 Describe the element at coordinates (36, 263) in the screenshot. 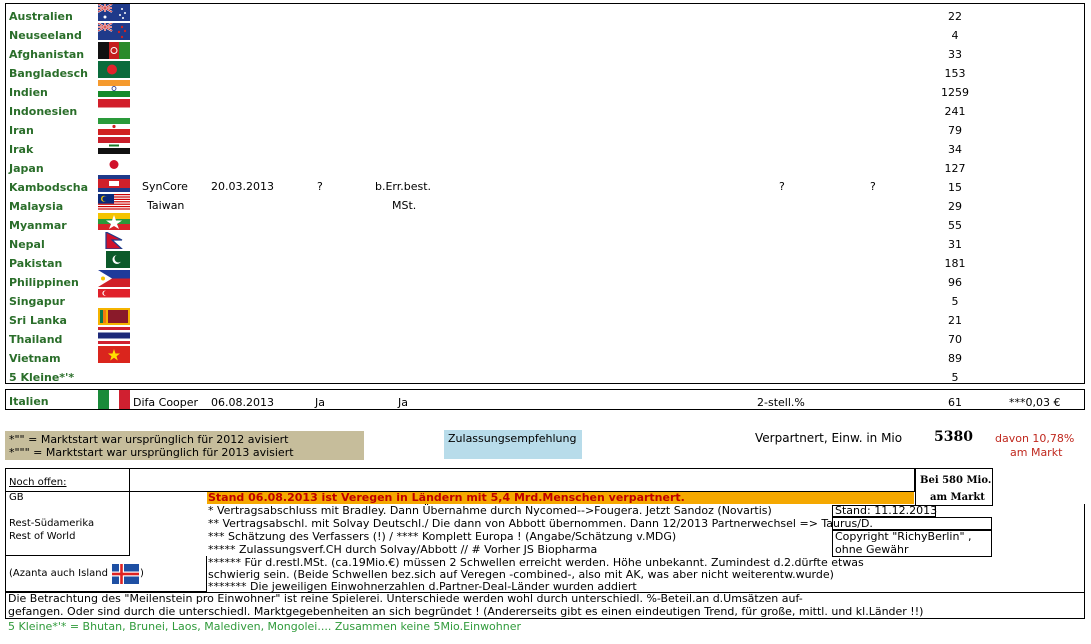

I see `country-name: Pakistan` at that location.